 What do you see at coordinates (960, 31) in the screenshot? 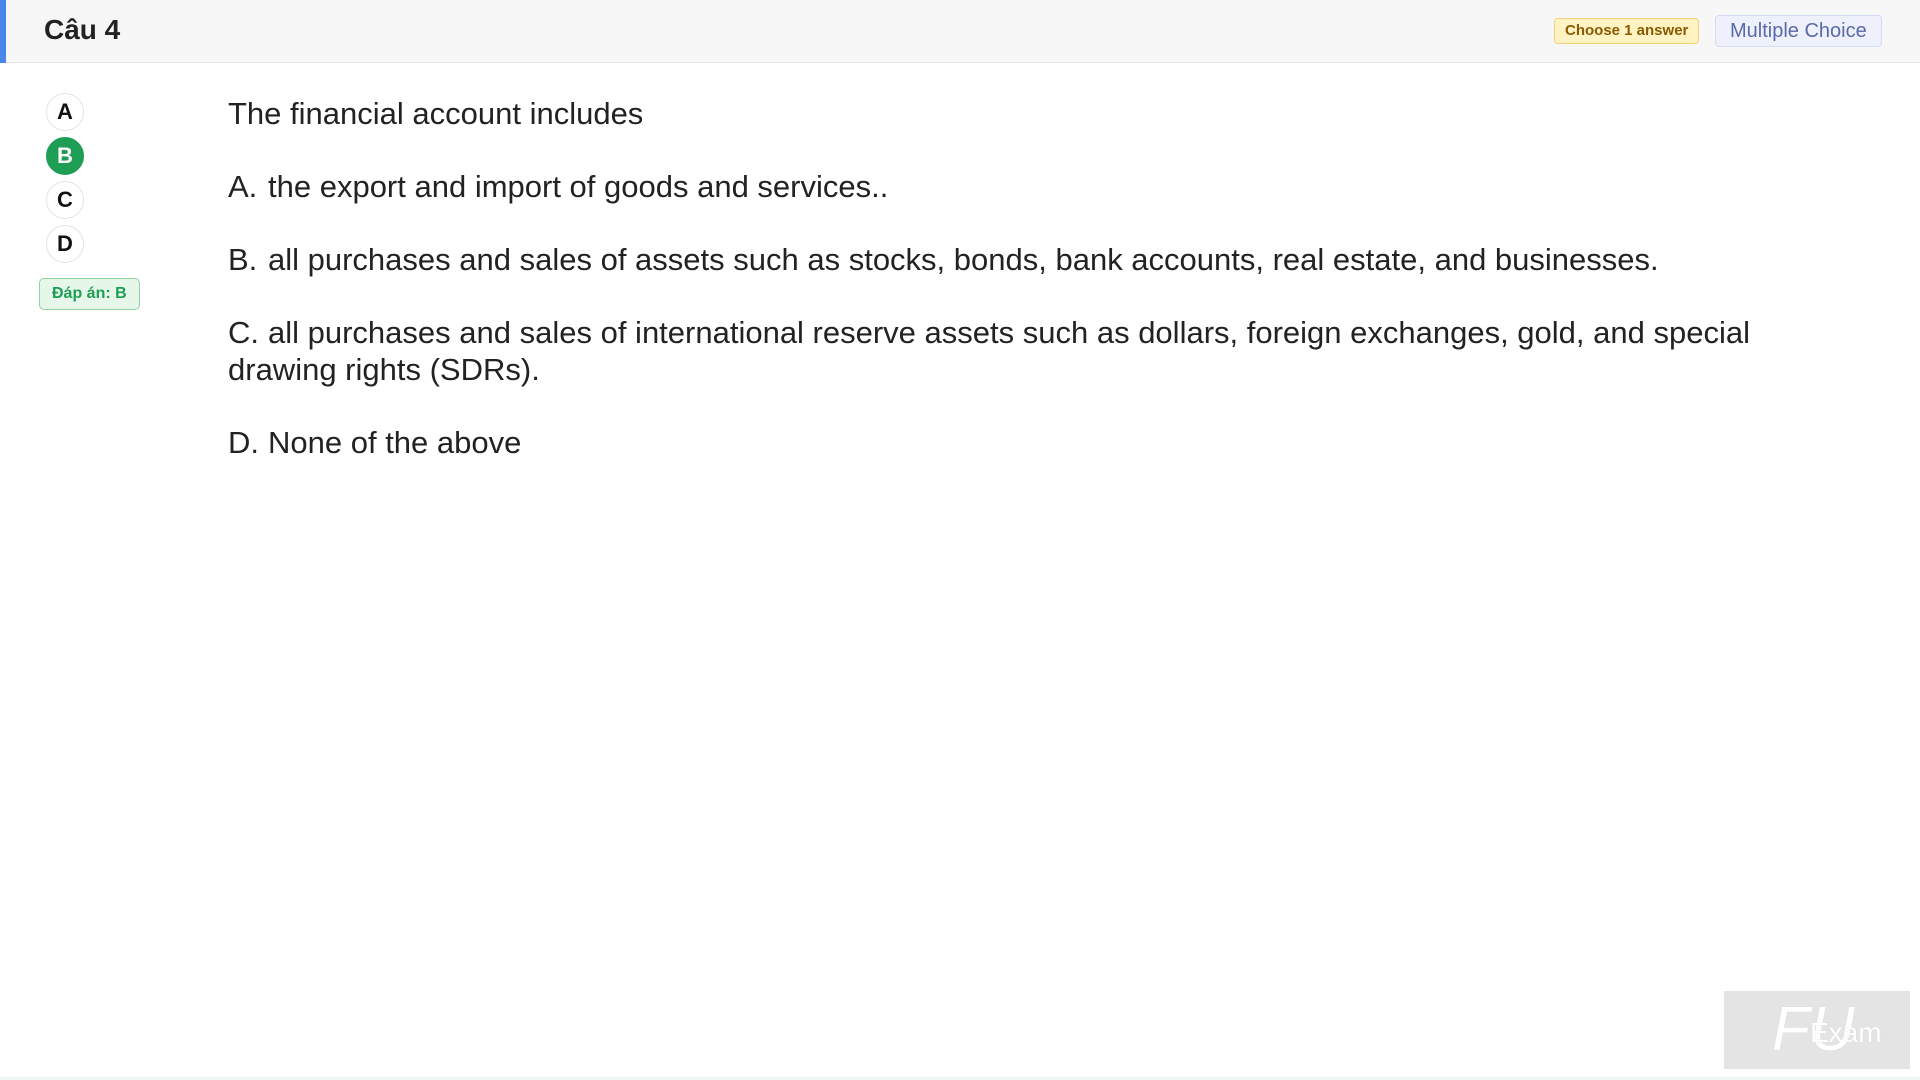
I see `question-header: Câu 4 Choose 1 answer Multiple Choice` at bounding box center [960, 31].